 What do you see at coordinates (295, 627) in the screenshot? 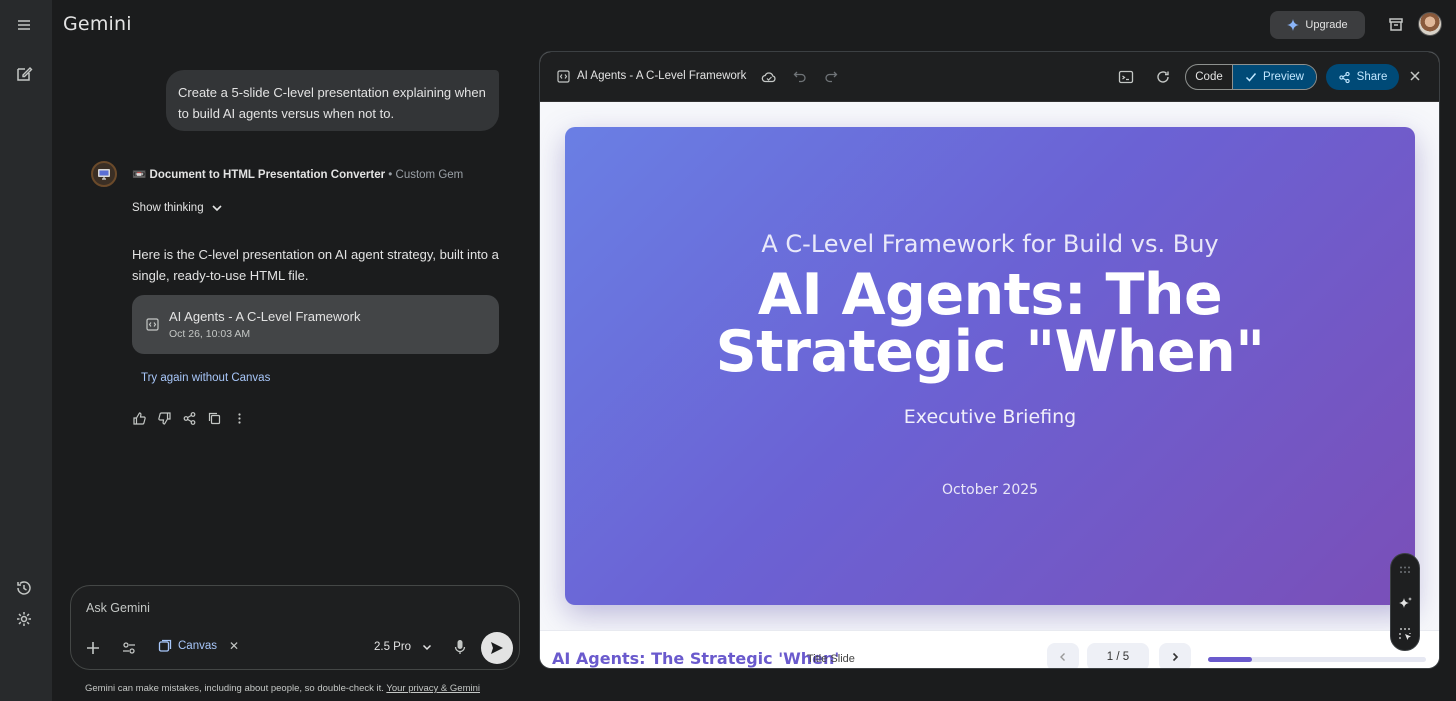
I see `prompt-input-box: Ask Gemini Canvas ✕ 2.5 Pro` at bounding box center [295, 627].